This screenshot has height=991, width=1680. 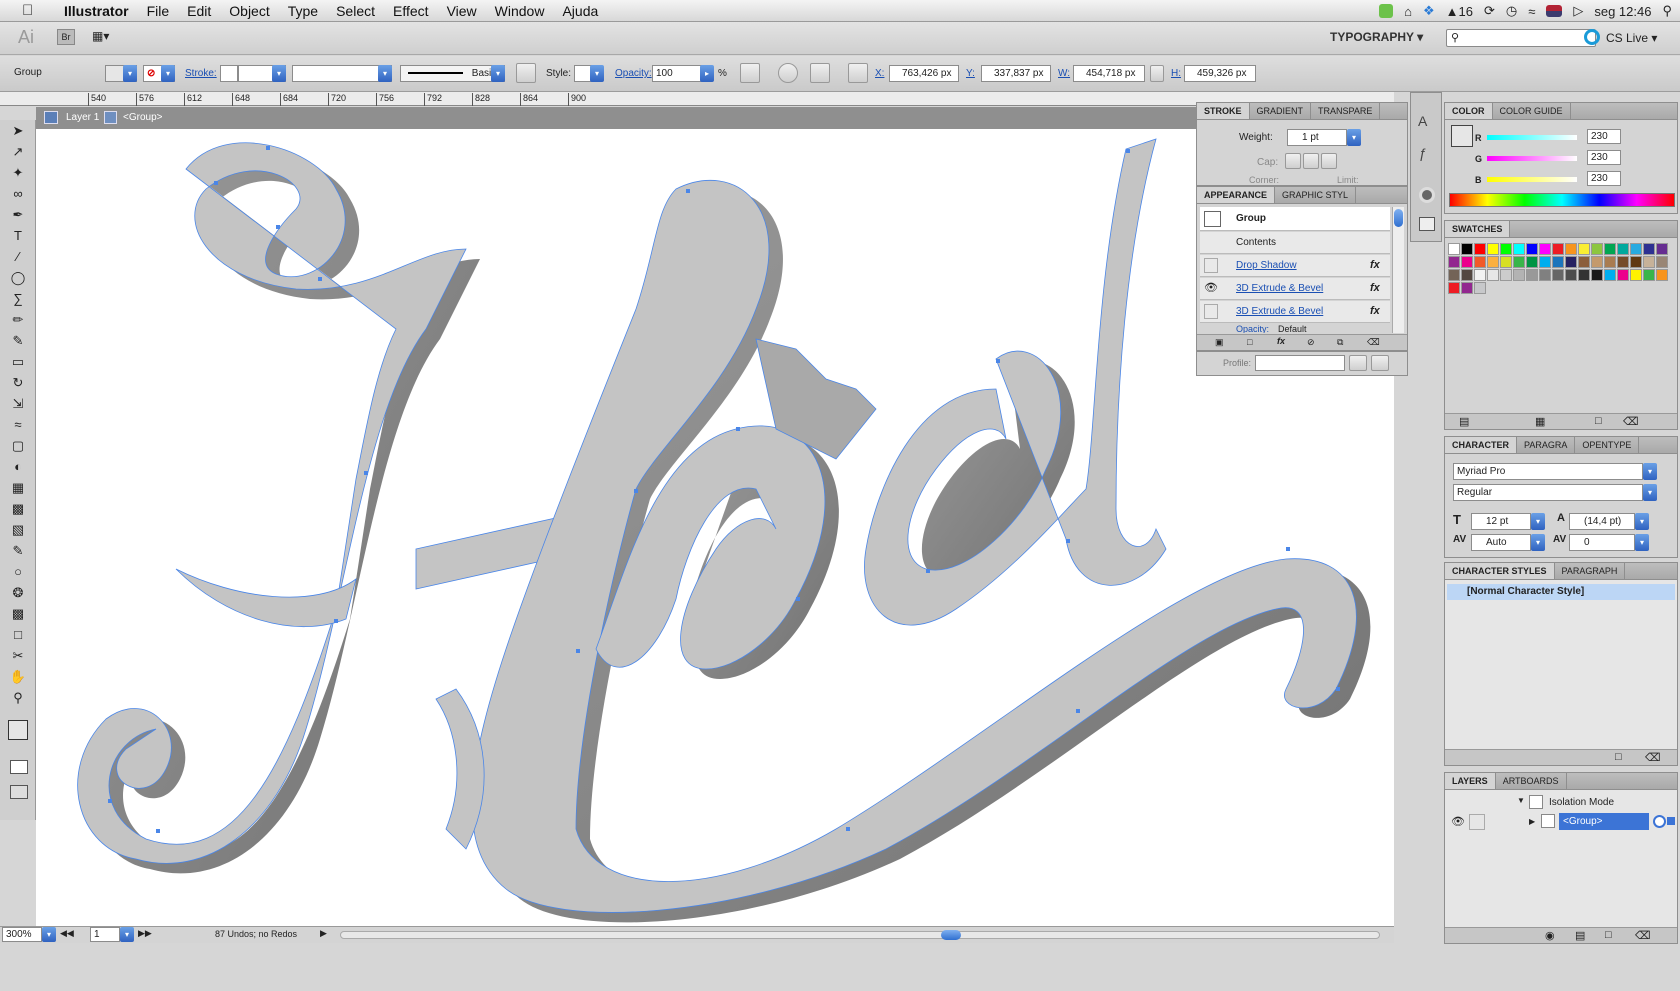 I want to click on tab-character-styles: CHARACTER STYLES, so click(x=1500, y=571).